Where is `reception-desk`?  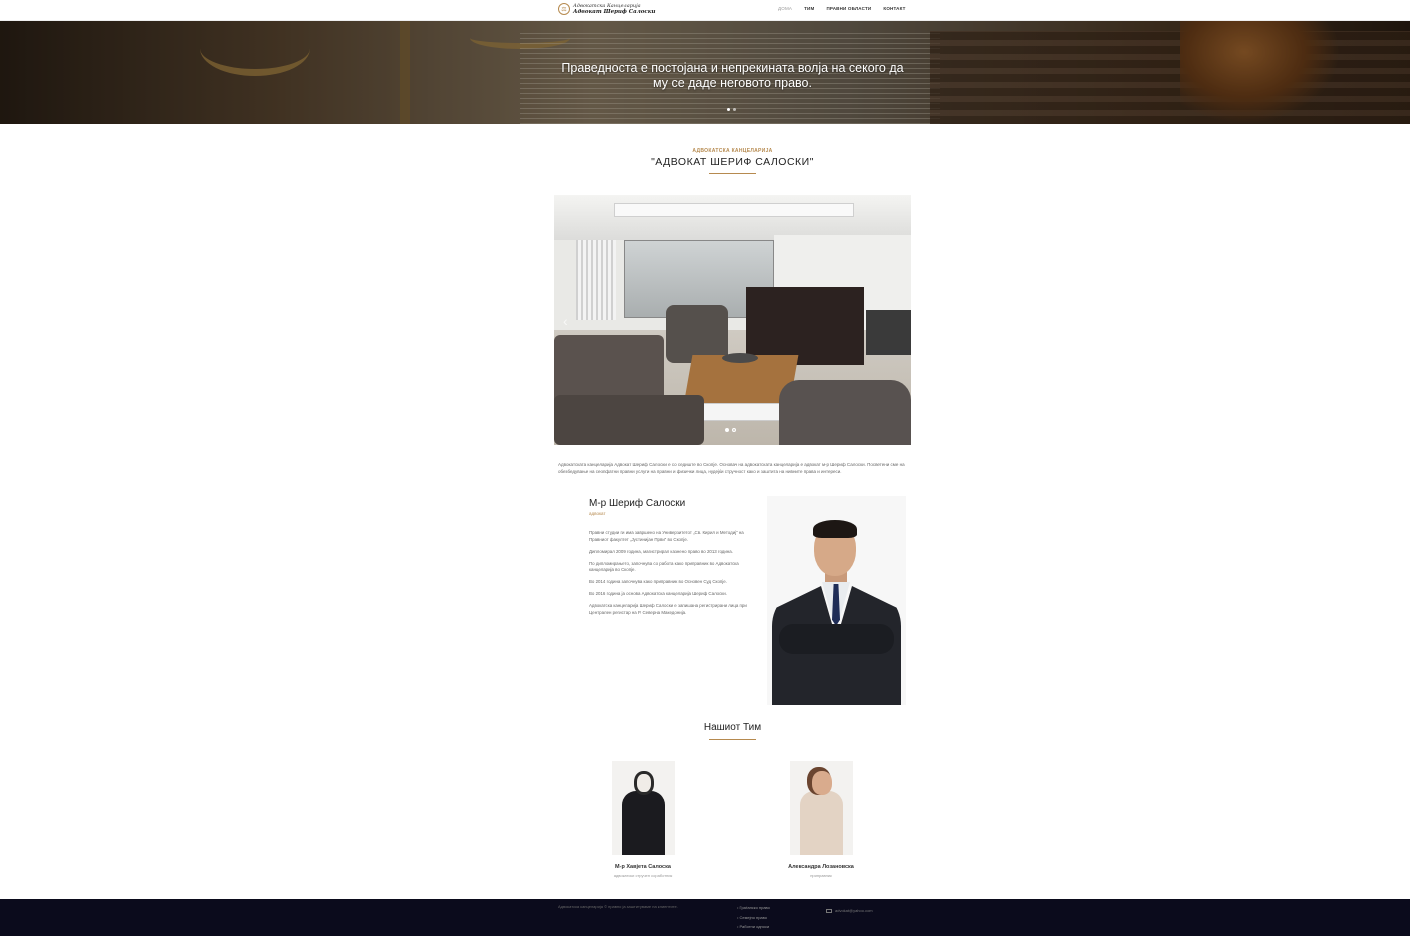 reception-desk is located at coordinates (805, 326).